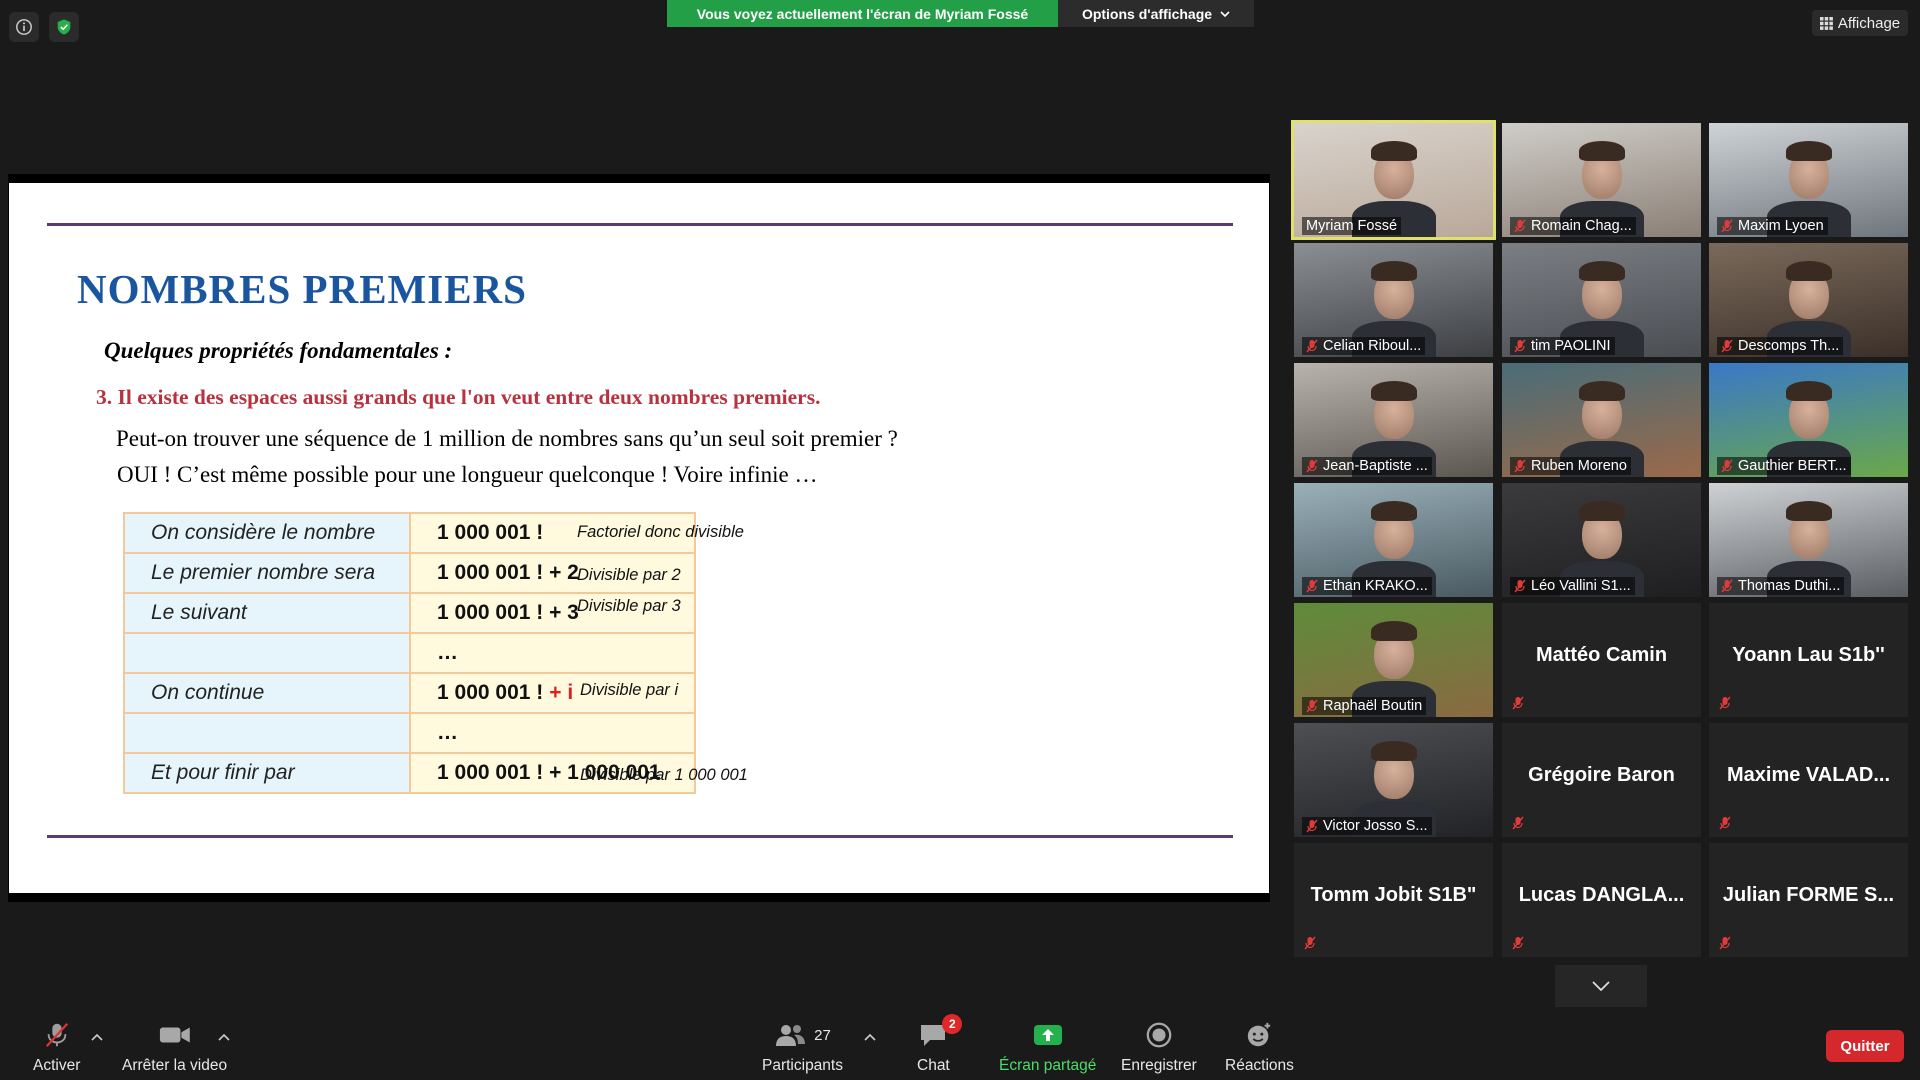 This screenshot has width=1920, height=1080. Describe the element at coordinates (870, 1037) in the screenshot. I see `participants-options-caret` at that location.